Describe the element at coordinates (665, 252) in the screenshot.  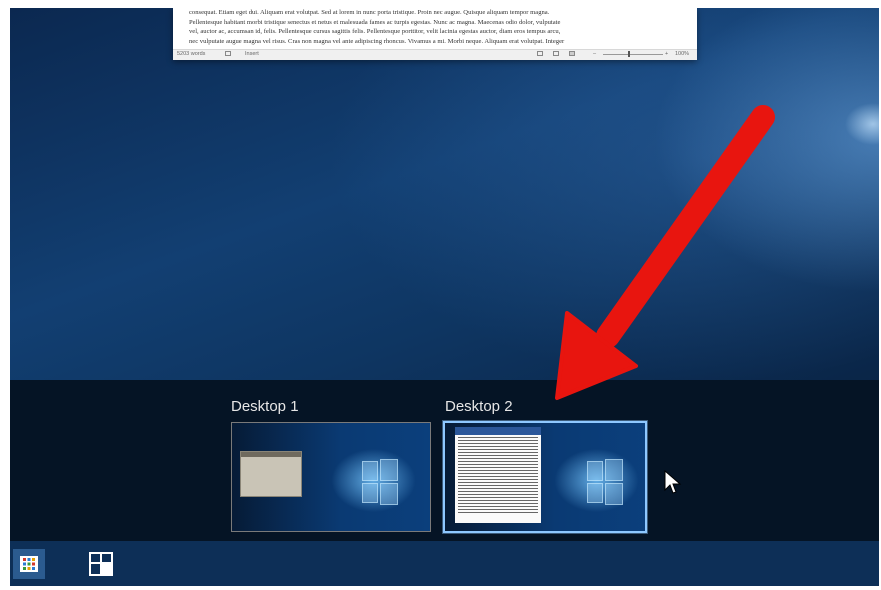
I see `red-arrow-annotation` at that location.